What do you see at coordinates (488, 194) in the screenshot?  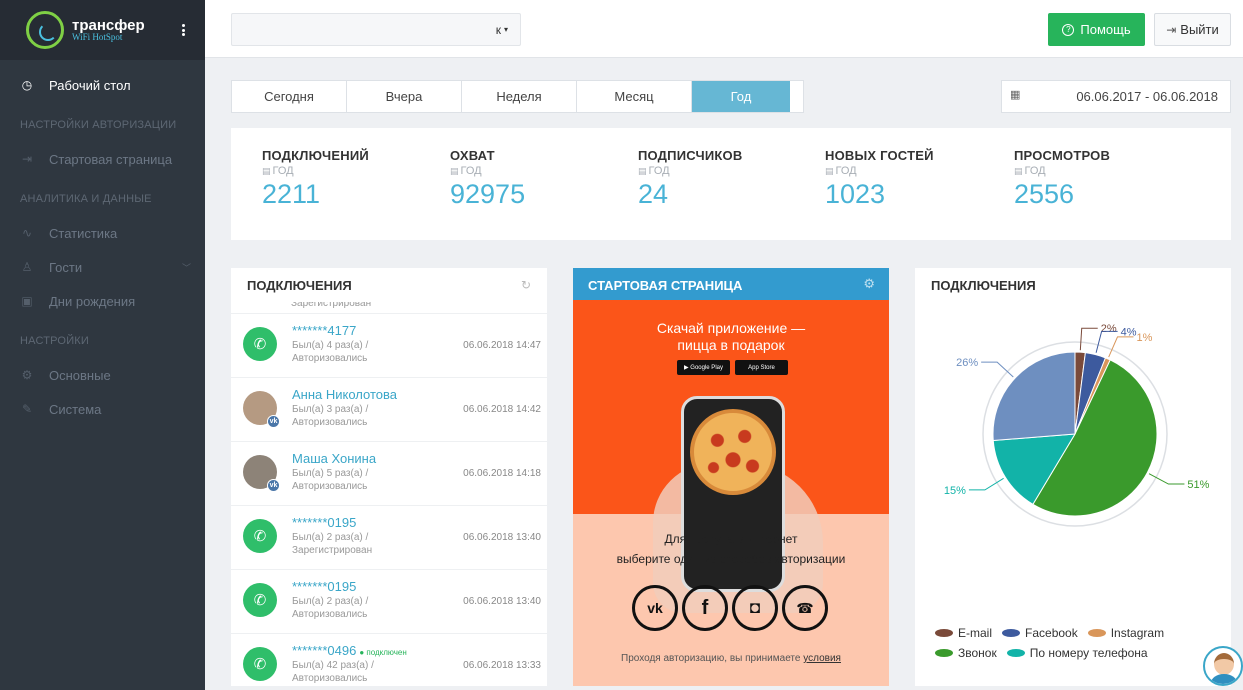 I see `stat-value: 92975` at bounding box center [488, 194].